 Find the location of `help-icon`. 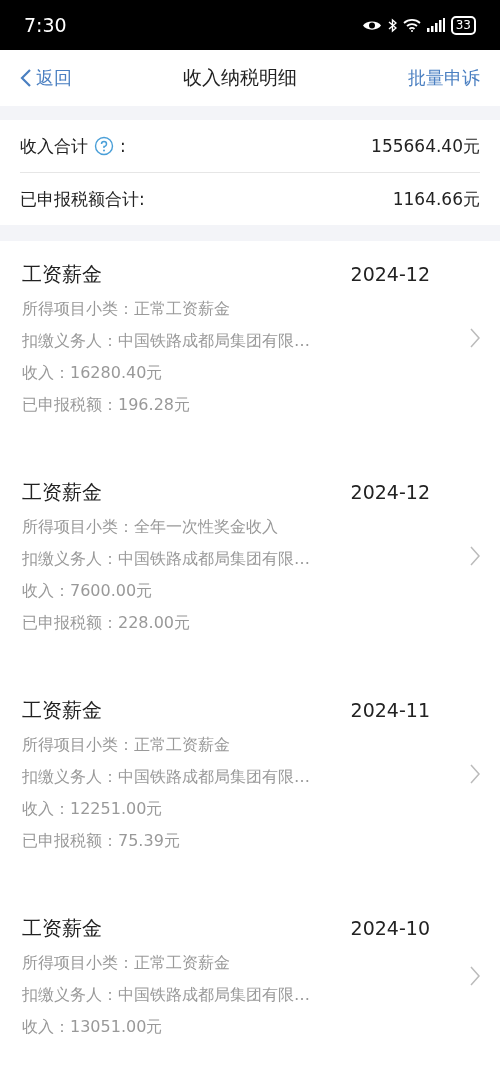

help-icon is located at coordinates (104, 146).